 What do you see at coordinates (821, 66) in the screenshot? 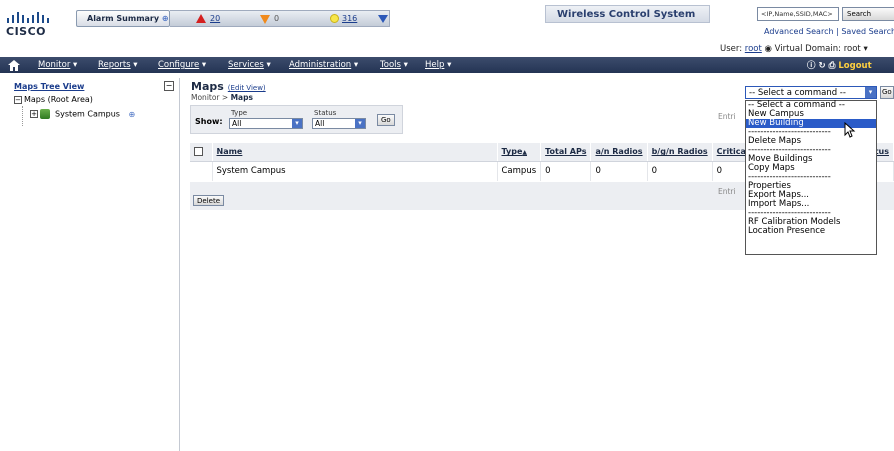
I see `refresh-icon: ↻` at bounding box center [821, 66].